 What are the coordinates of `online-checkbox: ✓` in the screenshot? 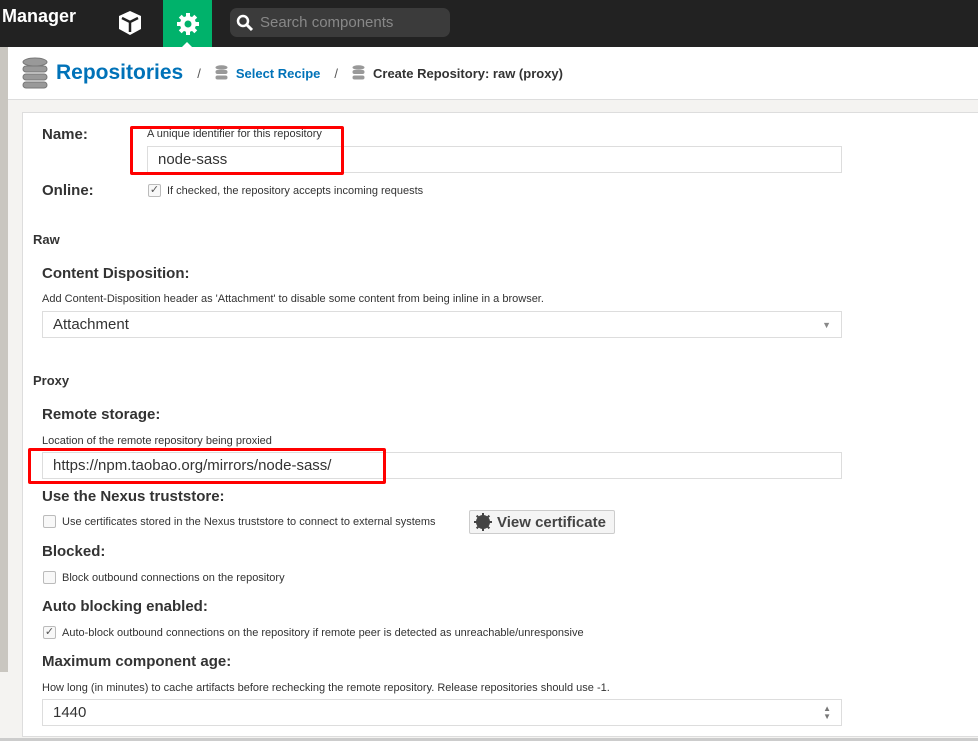 It's located at (154, 190).